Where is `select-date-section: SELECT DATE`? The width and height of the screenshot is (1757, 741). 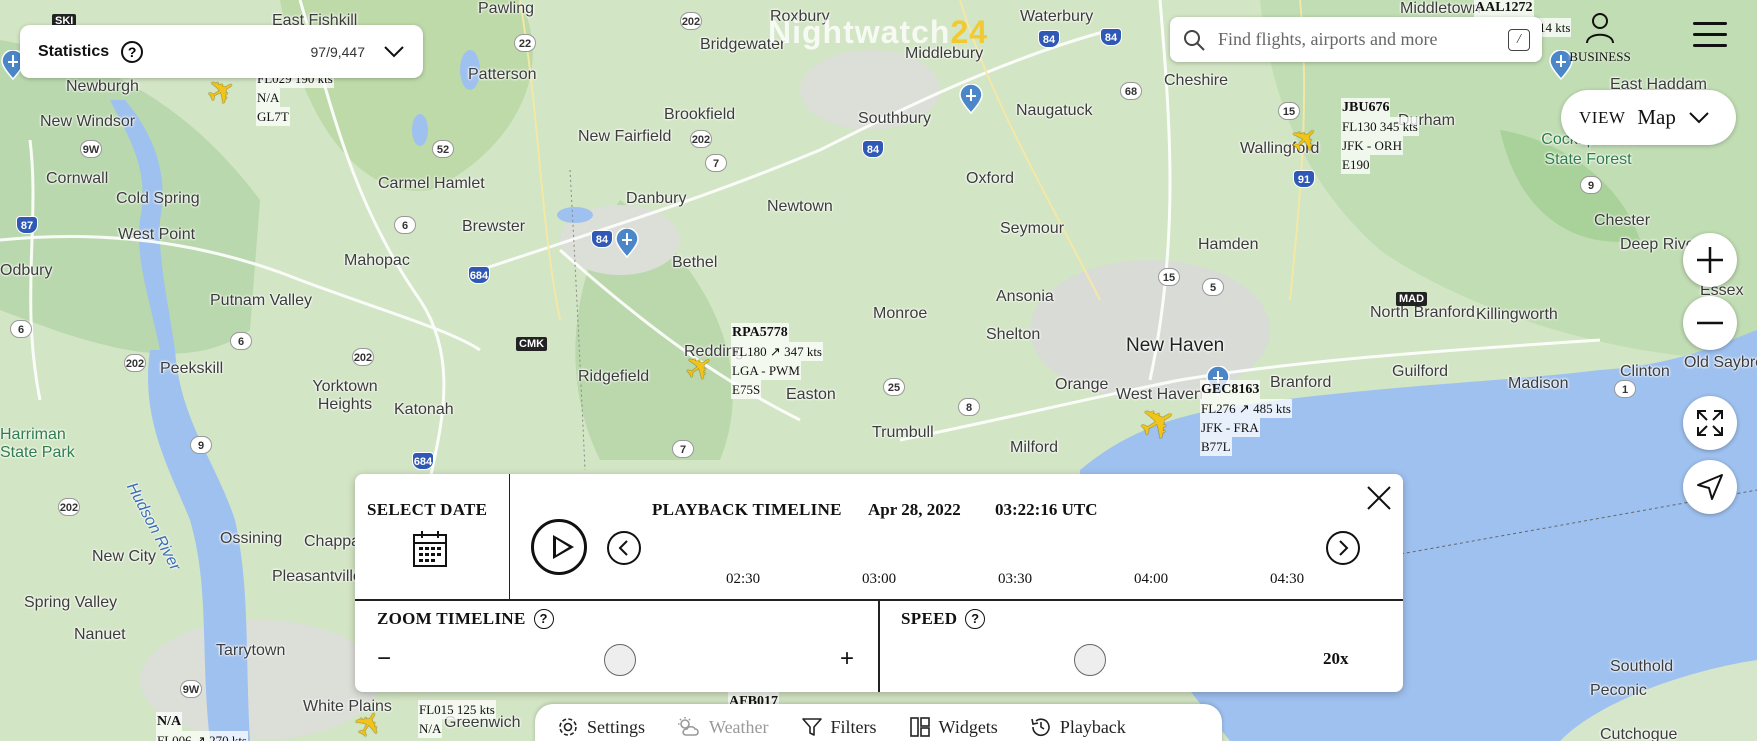
select-date-section: SELECT DATE is located at coordinates (432, 536).